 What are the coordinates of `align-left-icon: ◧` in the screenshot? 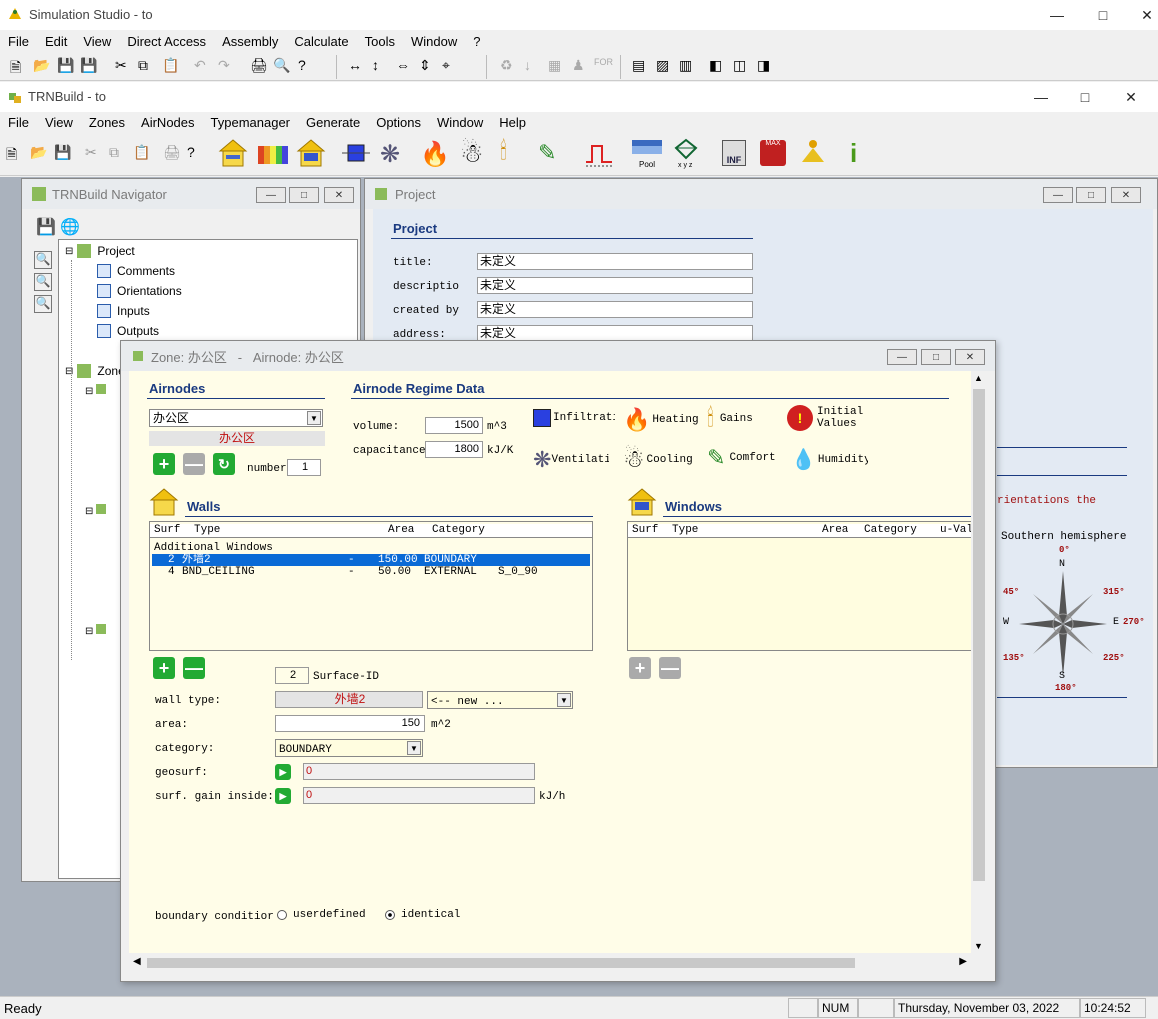 It's located at (715, 65).